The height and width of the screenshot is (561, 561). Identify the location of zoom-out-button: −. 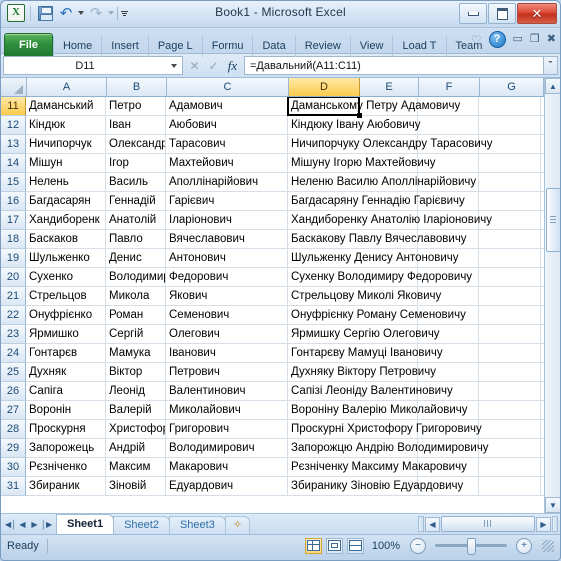
(418, 545).